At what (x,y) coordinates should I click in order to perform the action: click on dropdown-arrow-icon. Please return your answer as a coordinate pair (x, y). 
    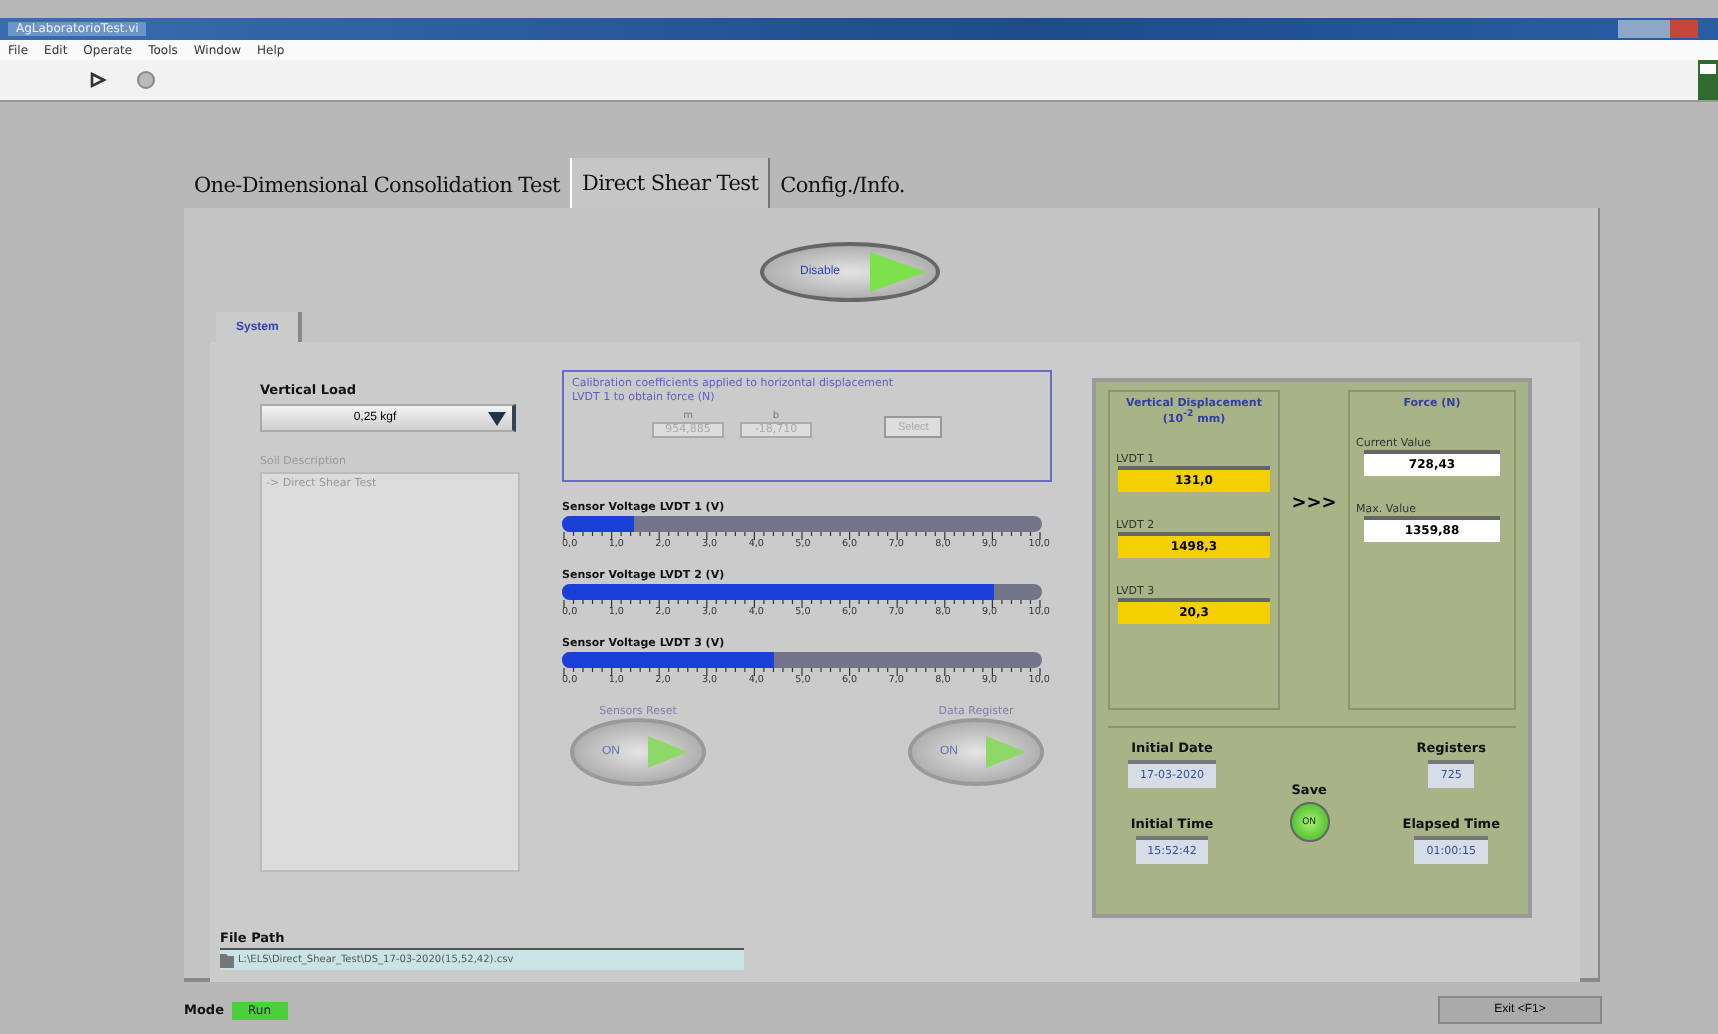
    Looking at the image, I should click on (497, 418).